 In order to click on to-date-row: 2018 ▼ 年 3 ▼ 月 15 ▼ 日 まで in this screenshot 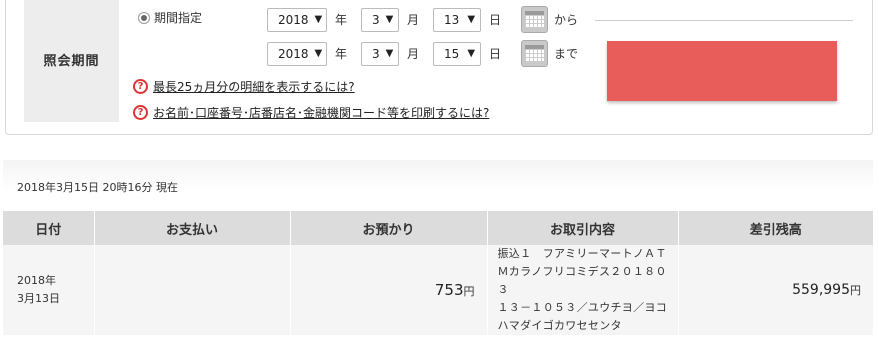, I will do `click(422, 53)`.